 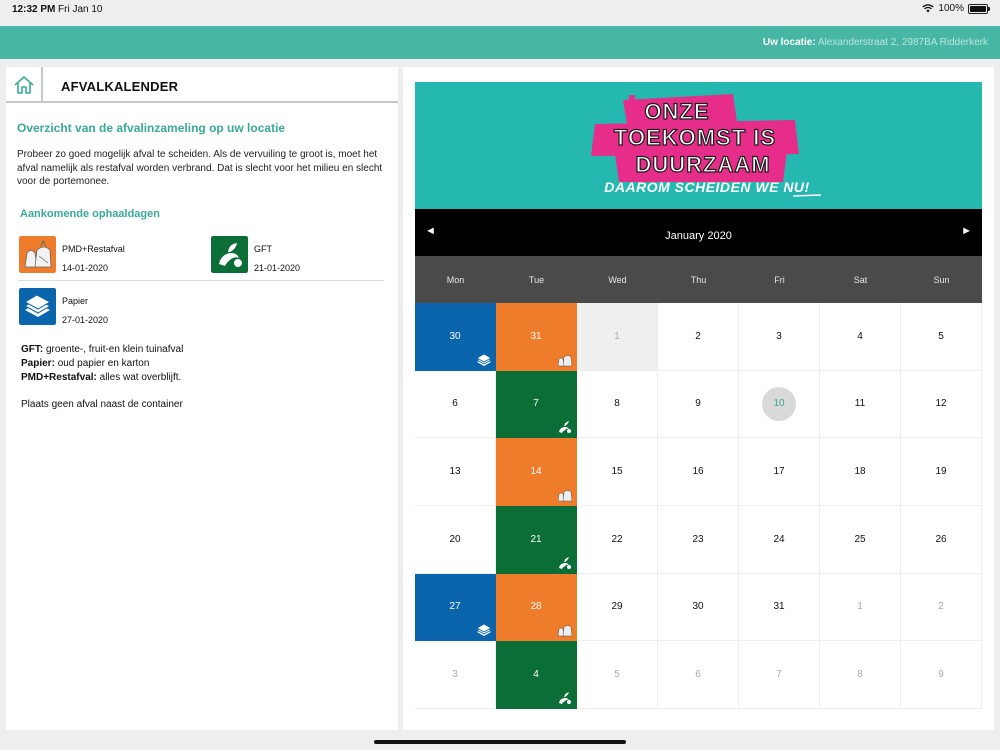 I want to click on home-icon, so click(x=23, y=85).